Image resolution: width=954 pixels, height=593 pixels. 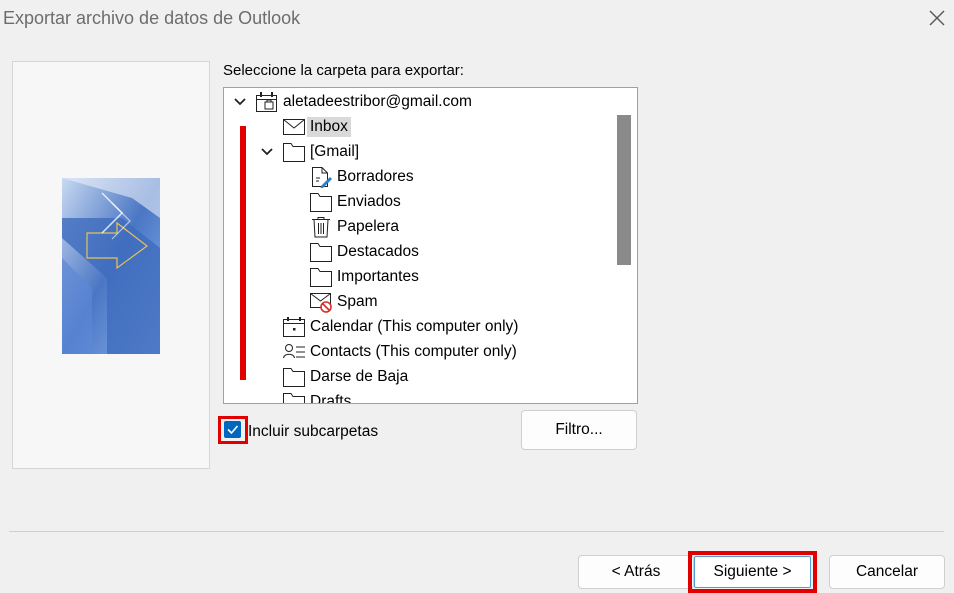 I want to click on tree-item-label: Importantes, so click(x=378, y=276).